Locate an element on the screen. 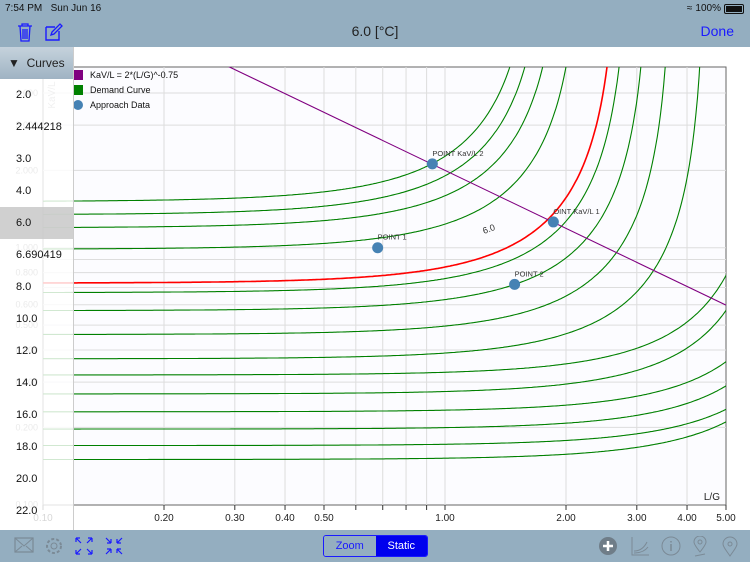 This screenshot has width=750, height=563. battery-percent: 100% is located at coordinates (708, 8).